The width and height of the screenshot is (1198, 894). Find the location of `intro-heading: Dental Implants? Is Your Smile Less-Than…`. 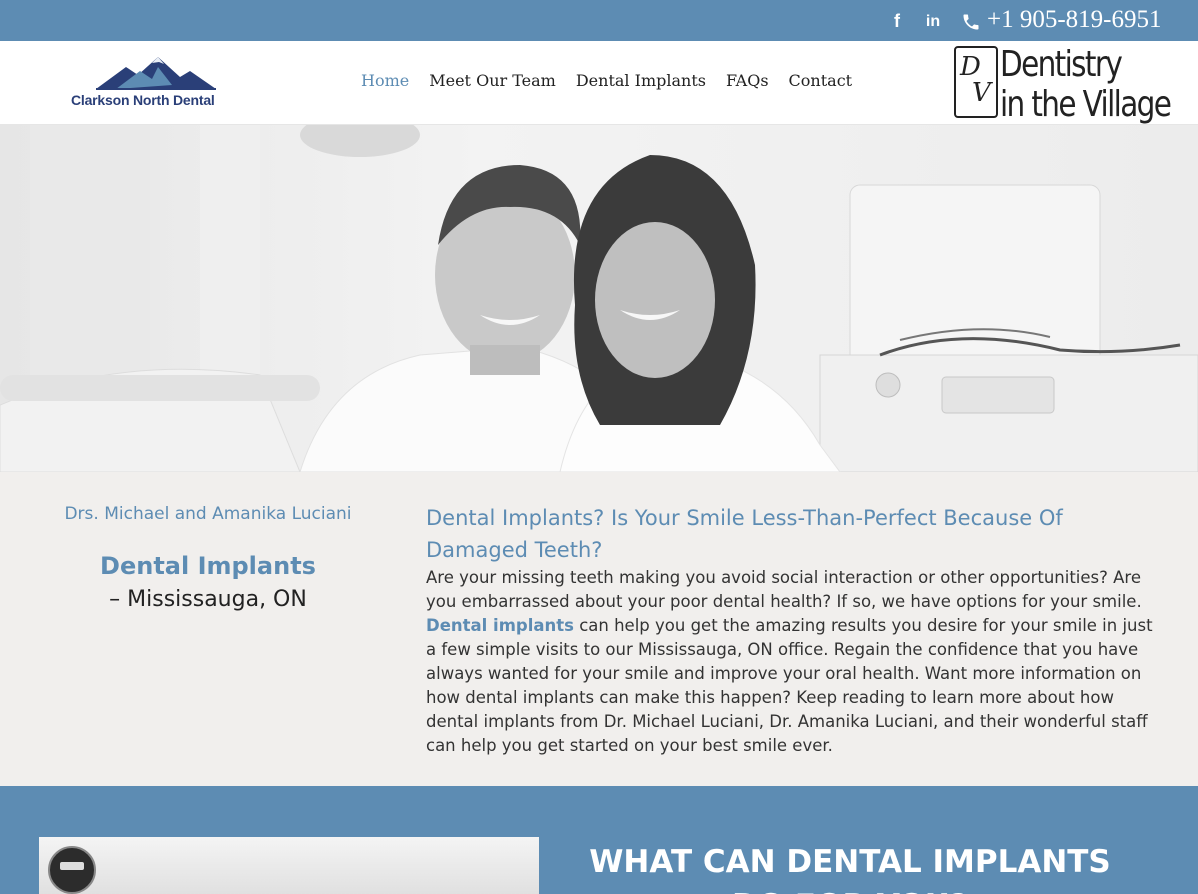

intro-heading: Dental Implants? Is Your Smile Less-Than… is located at coordinates (744, 534).